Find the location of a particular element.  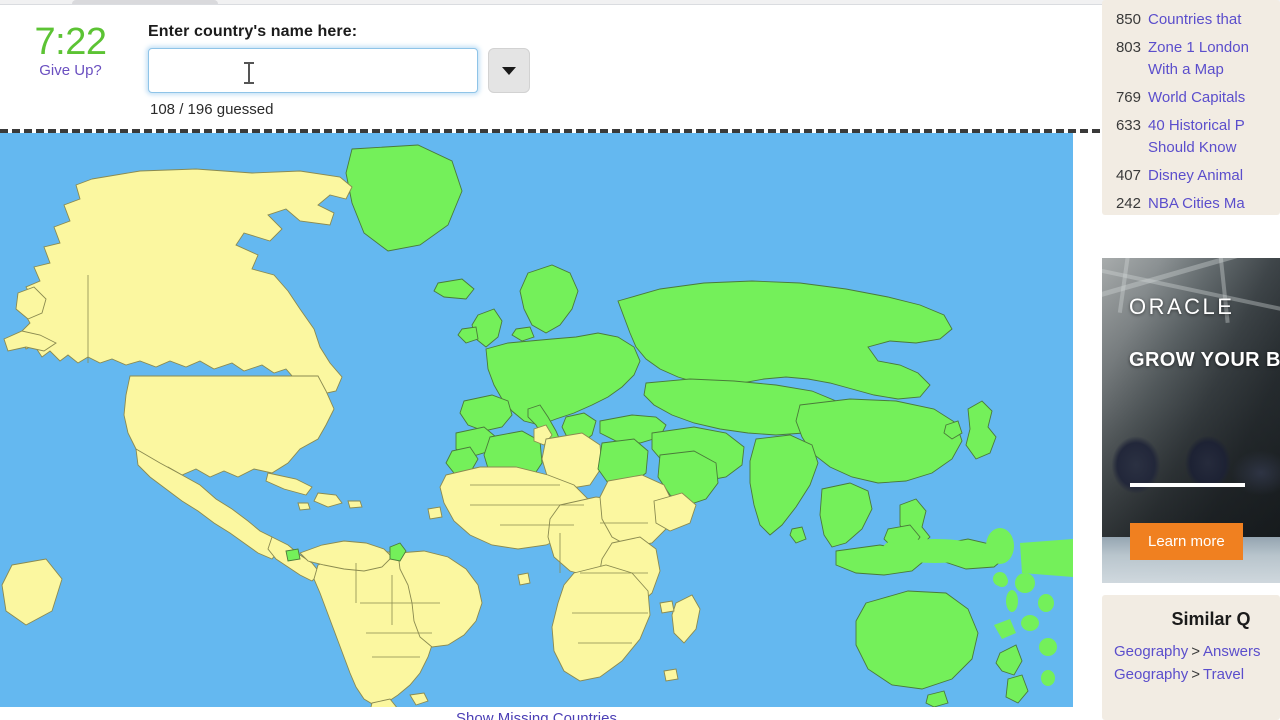

popular-quiz-row: 407 Disney Animal is located at coordinates (1191, 176).